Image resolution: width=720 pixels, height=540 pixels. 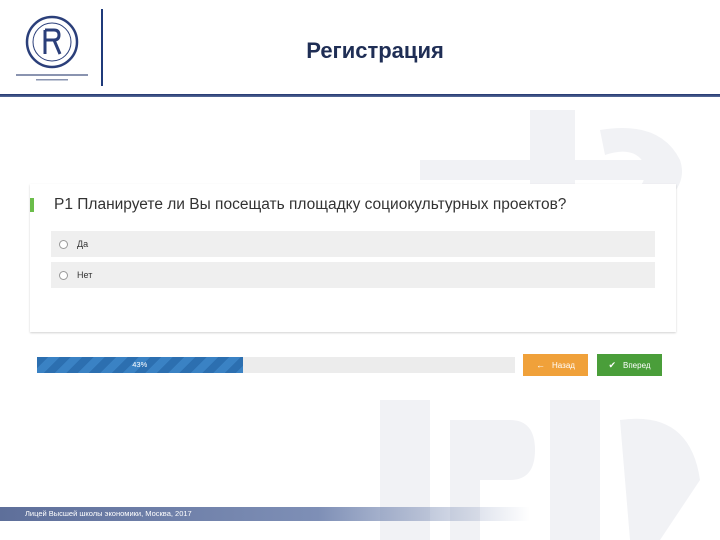 I want to click on back-button-label: Назад, so click(x=563, y=365).